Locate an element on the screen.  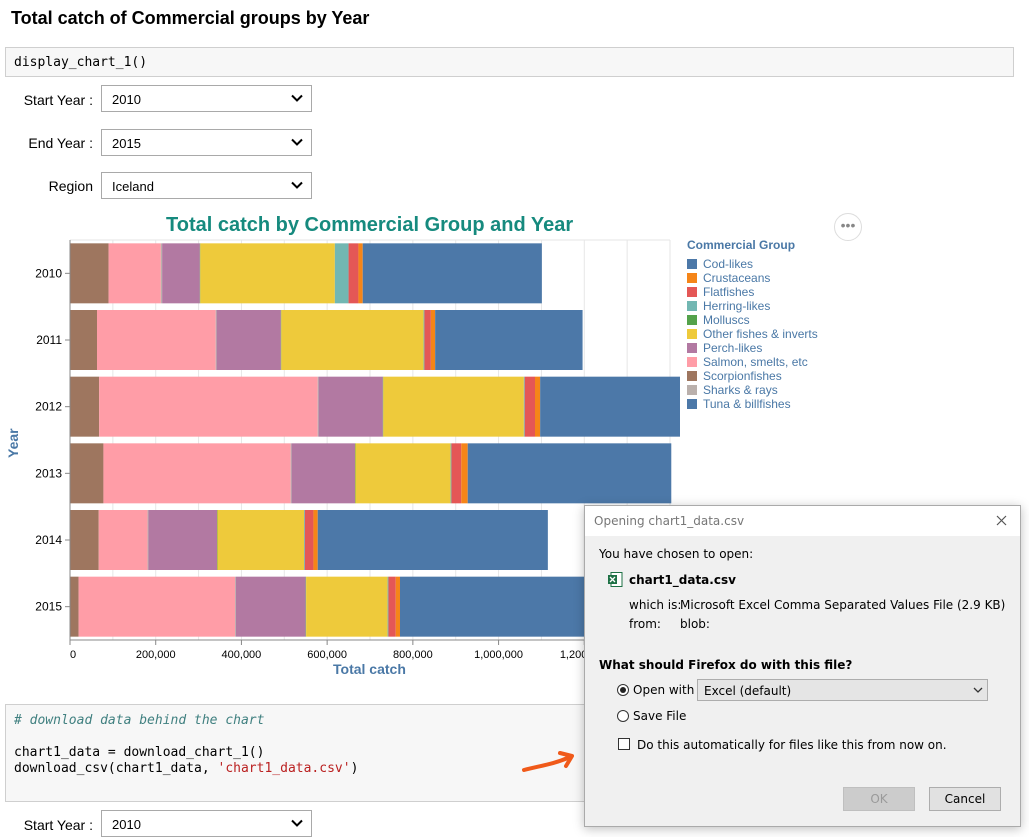
code-line: display_chart_1() is located at coordinates (80, 62).